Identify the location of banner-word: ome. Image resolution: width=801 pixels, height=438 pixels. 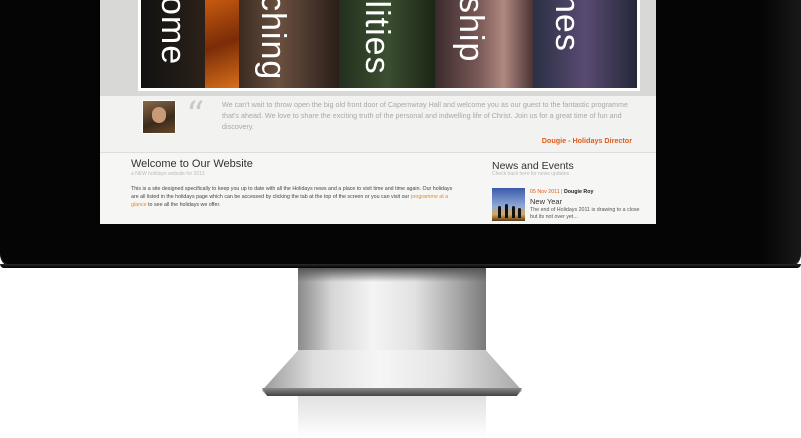
(173, 33).